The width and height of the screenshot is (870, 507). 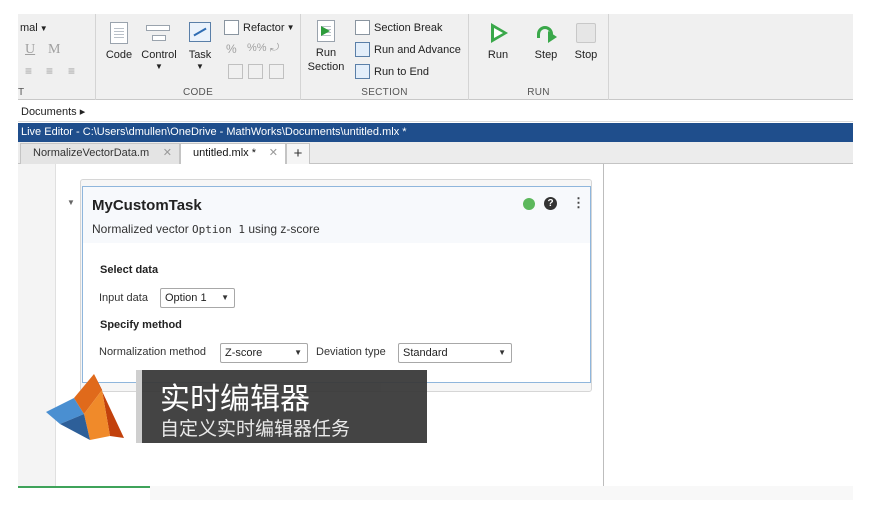 What do you see at coordinates (28, 71) in the screenshot?
I see `align-left-icon: ≡` at bounding box center [28, 71].